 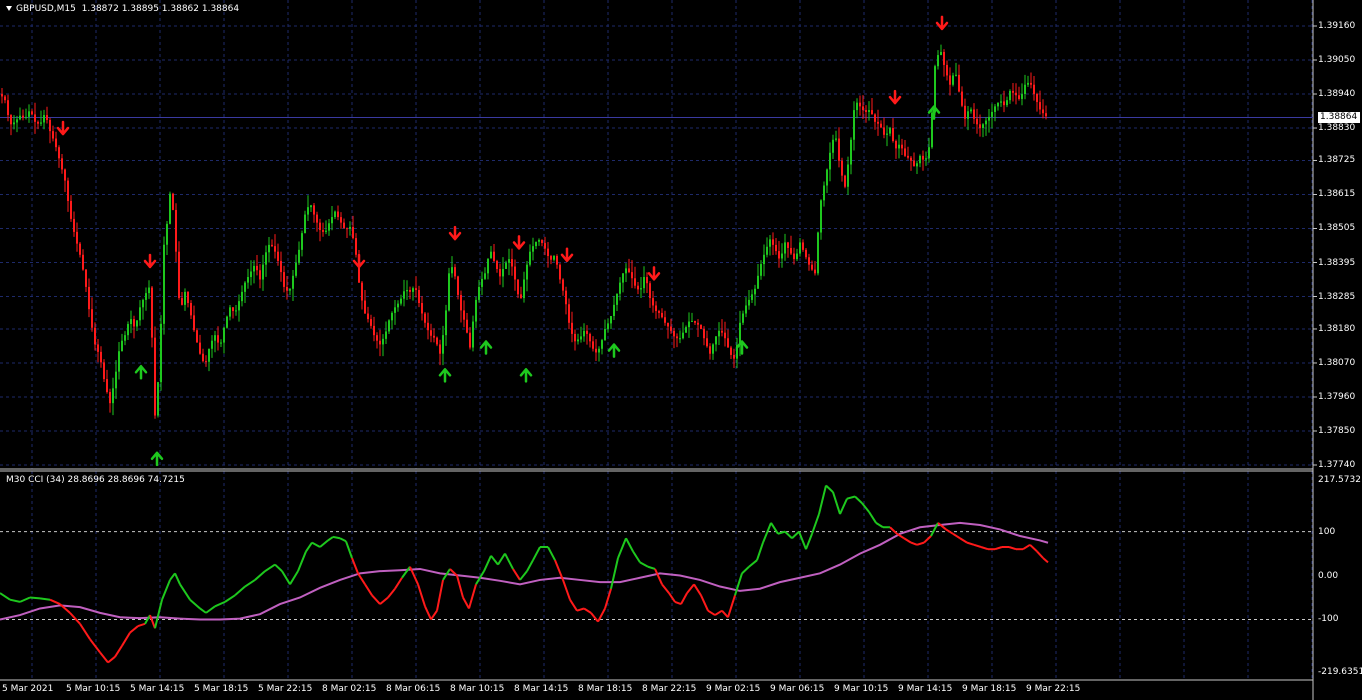 I want to click on time-tick-label: 9 Mar 18:15, so click(x=989, y=689).